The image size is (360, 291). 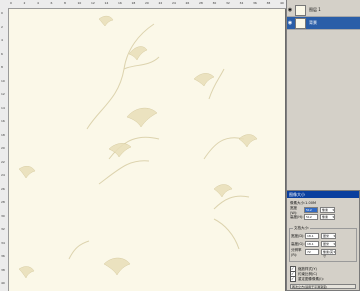 I want to click on layer-name: 图层 1, so click(x=315, y=9).